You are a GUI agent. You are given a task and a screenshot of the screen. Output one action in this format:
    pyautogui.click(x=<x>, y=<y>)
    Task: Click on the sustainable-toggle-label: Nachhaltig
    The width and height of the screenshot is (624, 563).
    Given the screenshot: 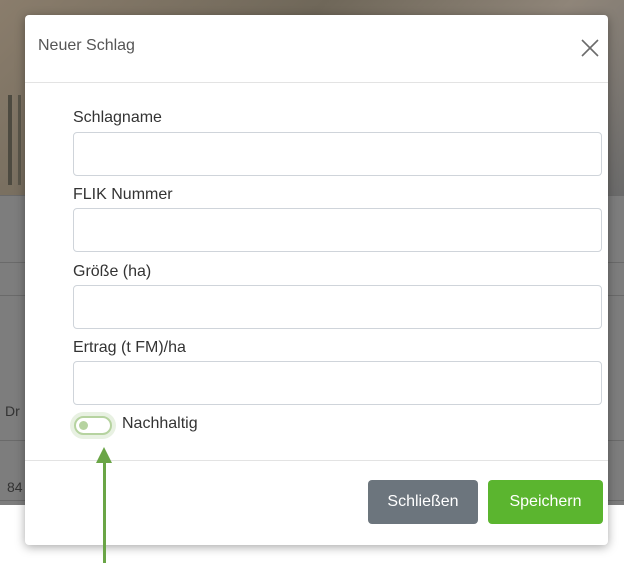 What is the action you would take?
    pyautogui.click(x=160, y=424)
    